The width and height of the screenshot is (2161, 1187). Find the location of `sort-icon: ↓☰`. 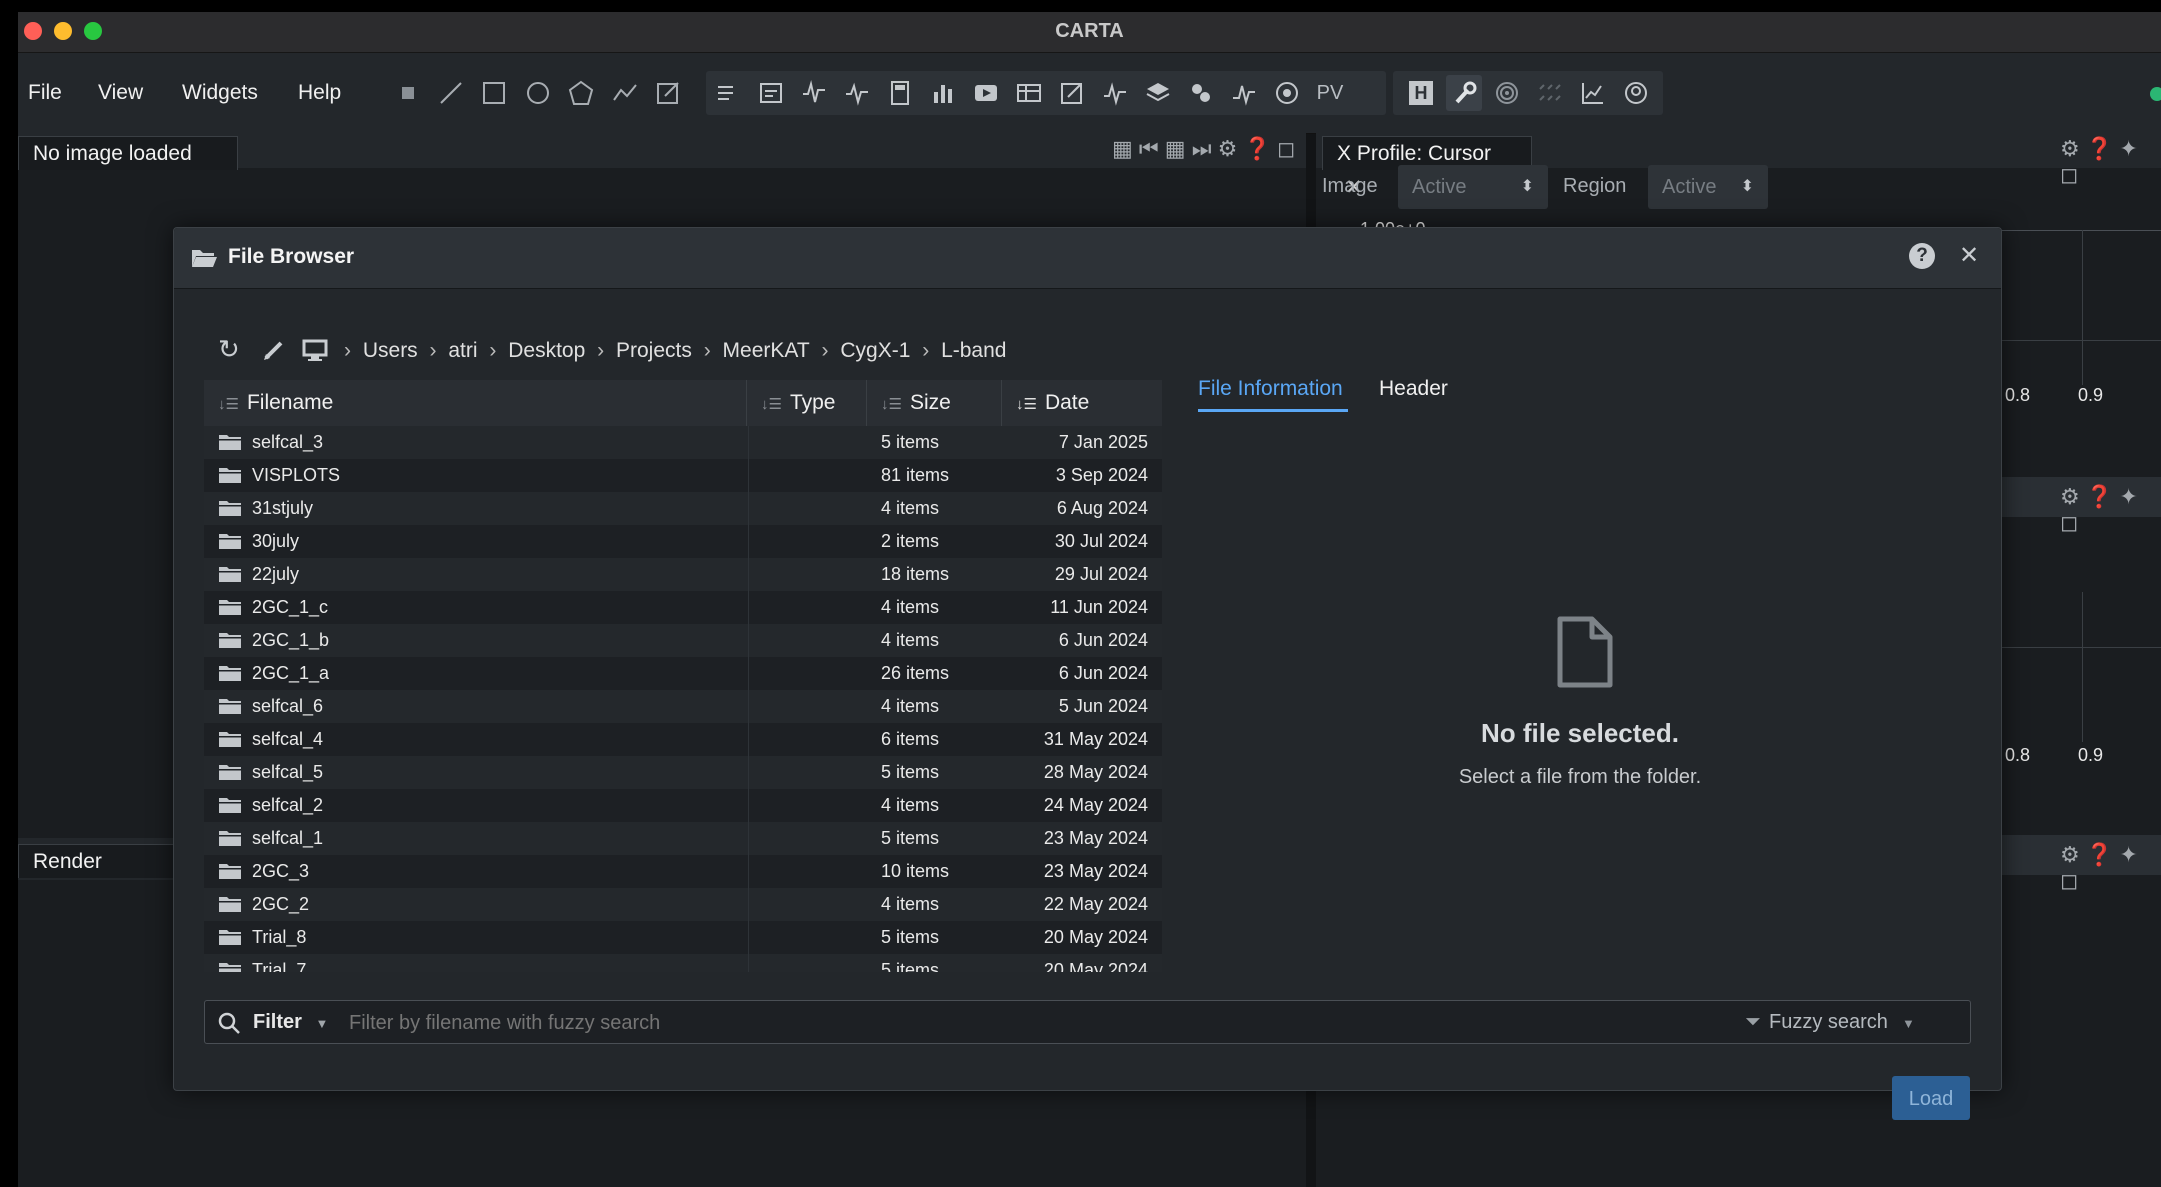

sort-icon: ↓☰ is located at coordinates (228, 404).